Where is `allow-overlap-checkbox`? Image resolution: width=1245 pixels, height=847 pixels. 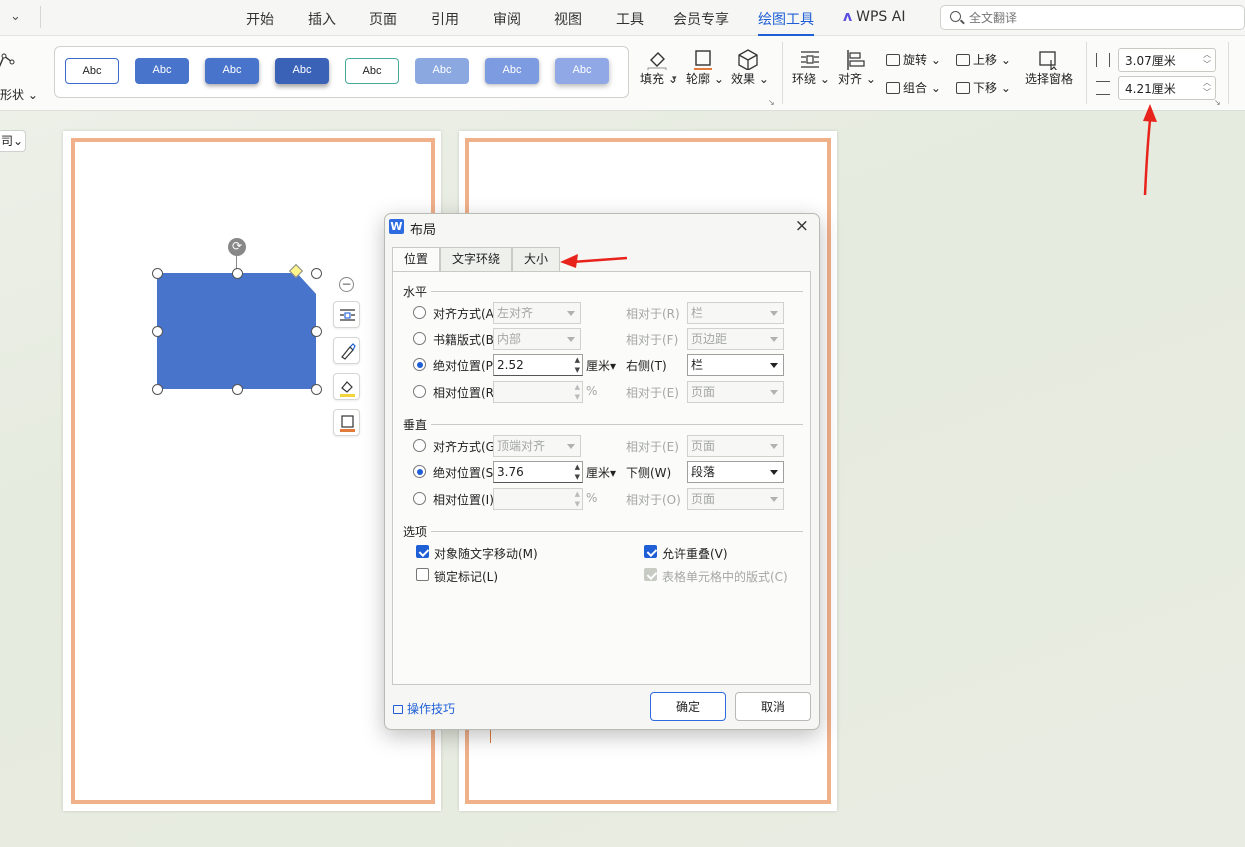
allow-overlap-checkbox is located at coordinates (650, 551).